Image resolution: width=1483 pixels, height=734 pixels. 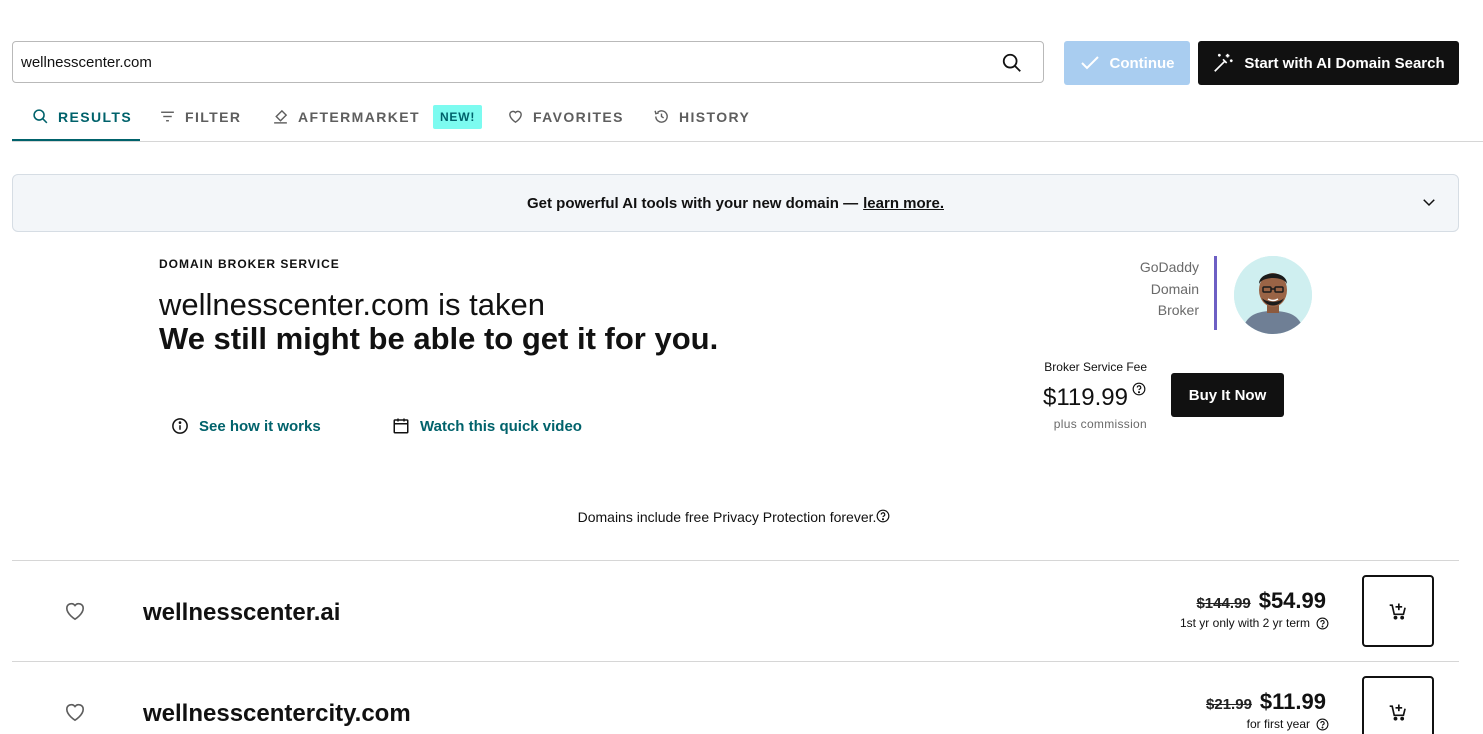 What do you see at coordinates (1089, 63) in the screenshot?
I see `checkmark-icon` at bounding box center [1089, 63].